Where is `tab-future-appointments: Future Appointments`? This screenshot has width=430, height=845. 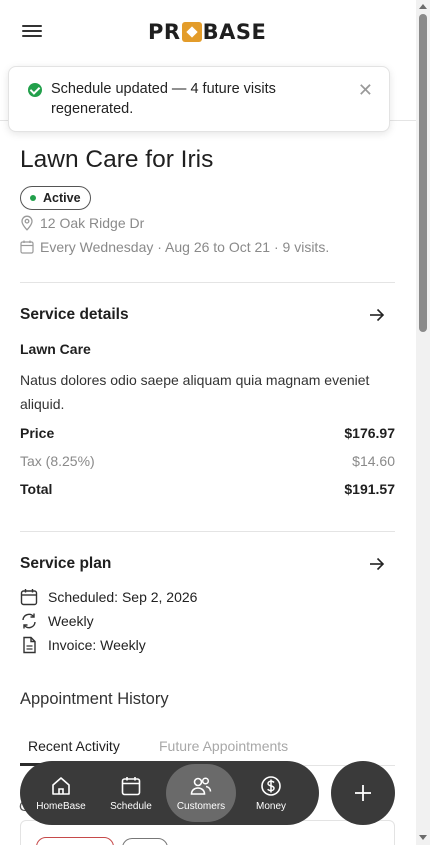
tab-future-appointments: Future Appointments is located at coordinates (223, 746).